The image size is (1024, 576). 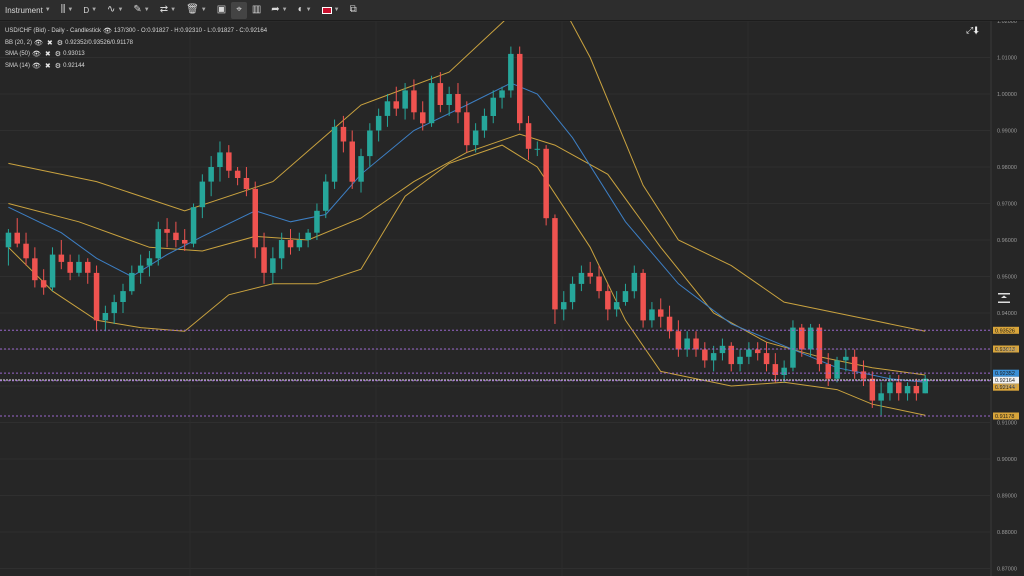 I want to click on fit-to-screen-button, so click(x=1004, y=298).